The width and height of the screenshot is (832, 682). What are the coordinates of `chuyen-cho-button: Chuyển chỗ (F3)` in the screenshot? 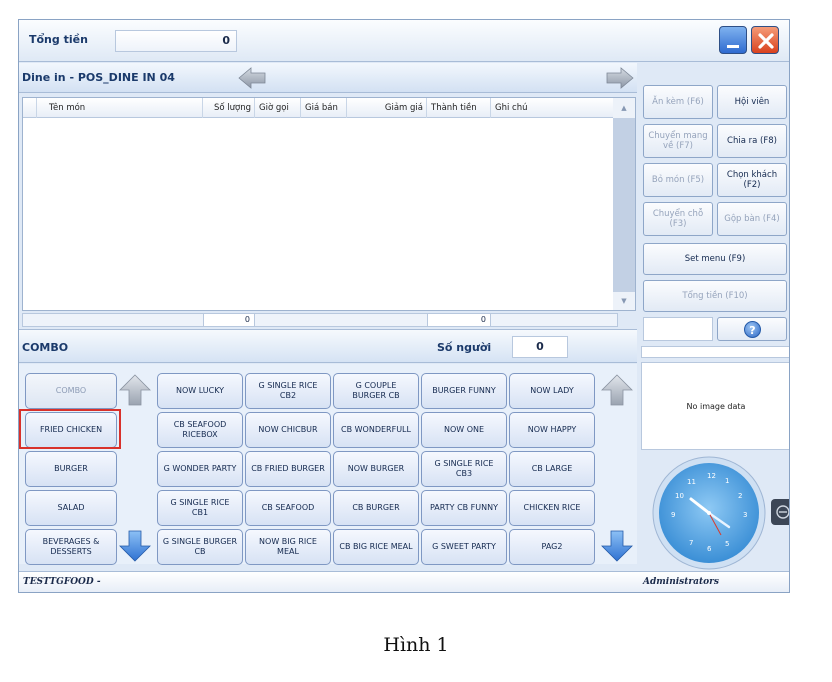 It's located at (678, 219).